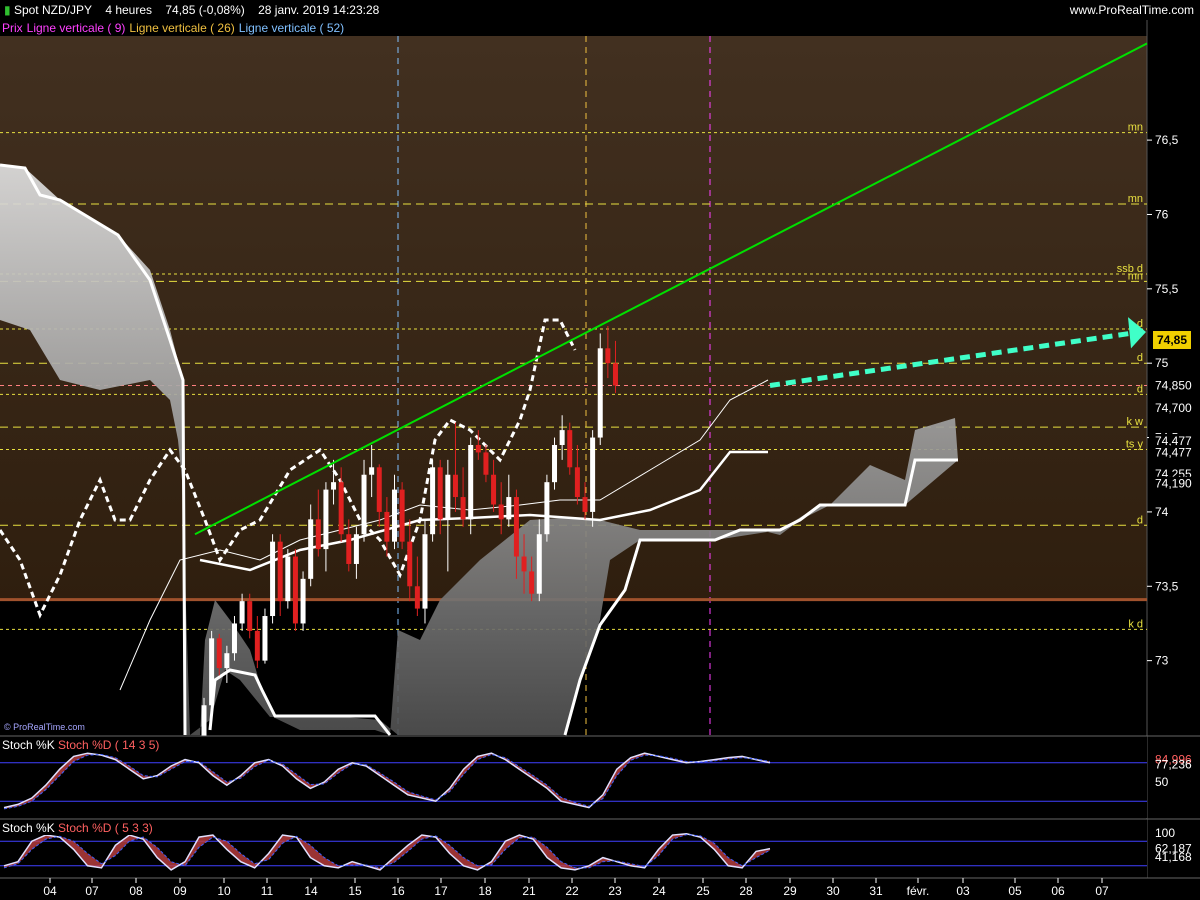 The width and height of the screenshot is (1200, 900). Describe the element at coordinates (1140, 520) in the screenshot. I see `level-label-9: d` at that location.